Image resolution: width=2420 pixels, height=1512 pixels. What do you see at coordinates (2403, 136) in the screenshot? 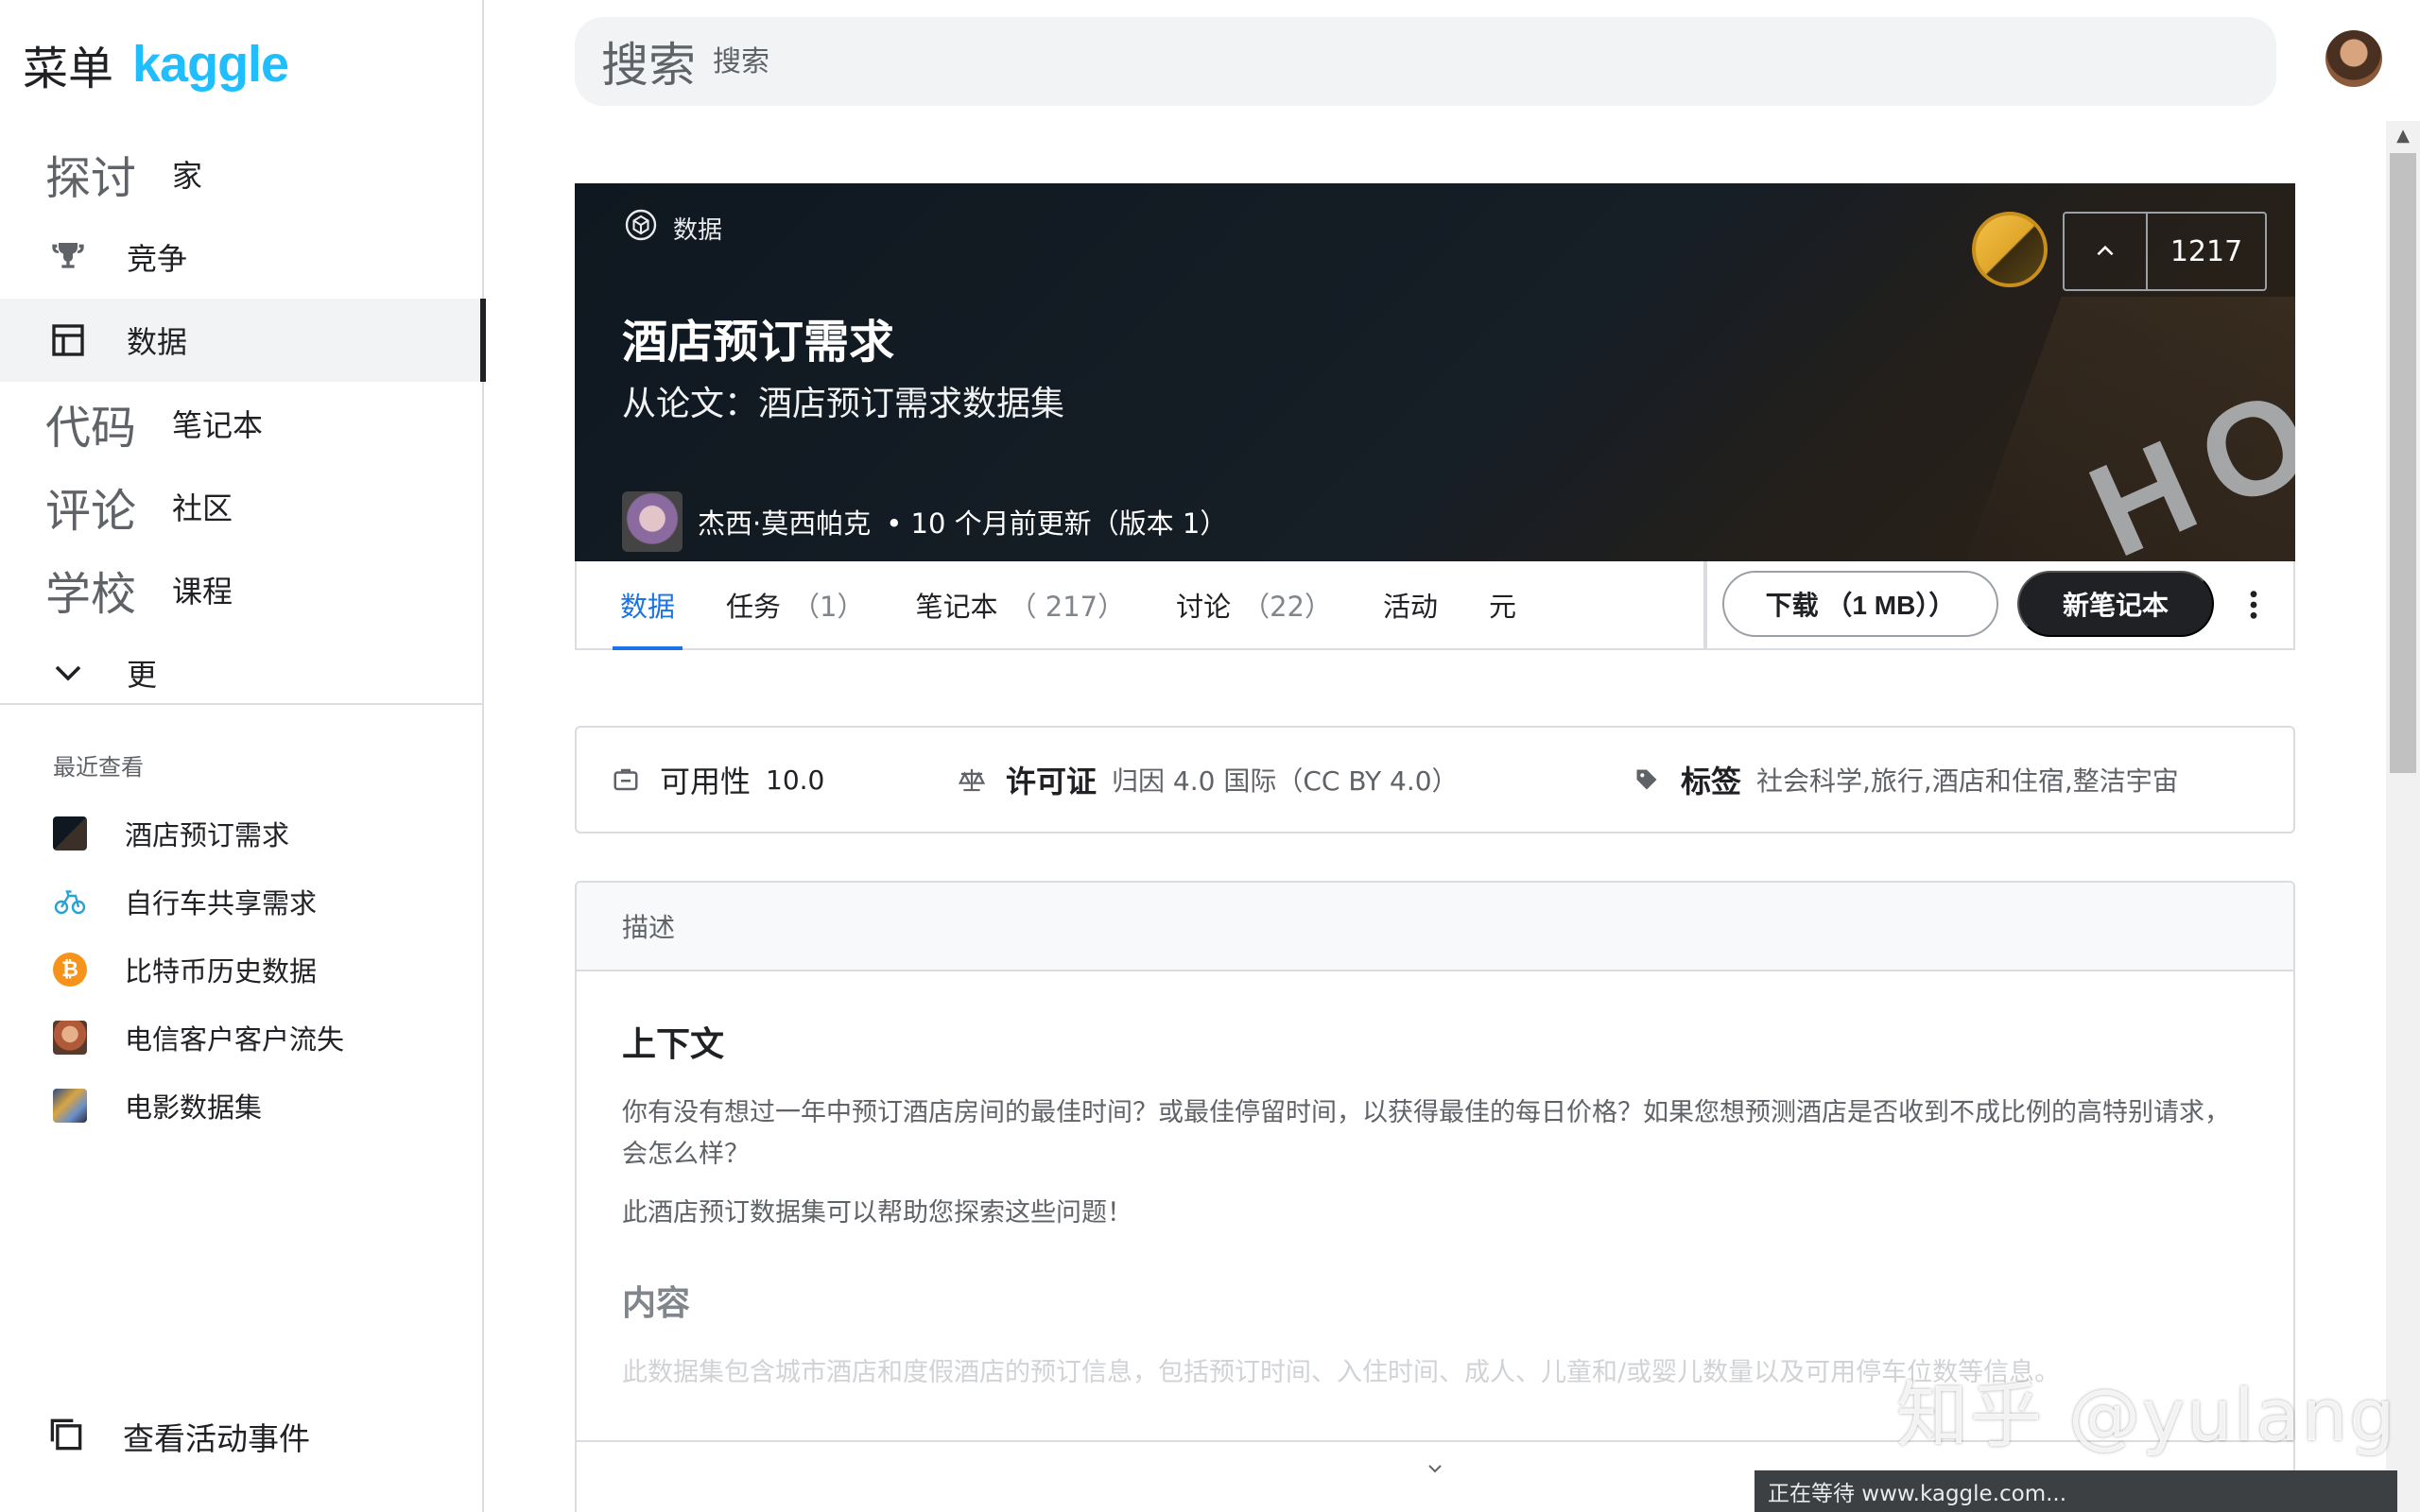
I see `scroll-up-arrow-icon: ▲` at bounding box center [2403, 136].